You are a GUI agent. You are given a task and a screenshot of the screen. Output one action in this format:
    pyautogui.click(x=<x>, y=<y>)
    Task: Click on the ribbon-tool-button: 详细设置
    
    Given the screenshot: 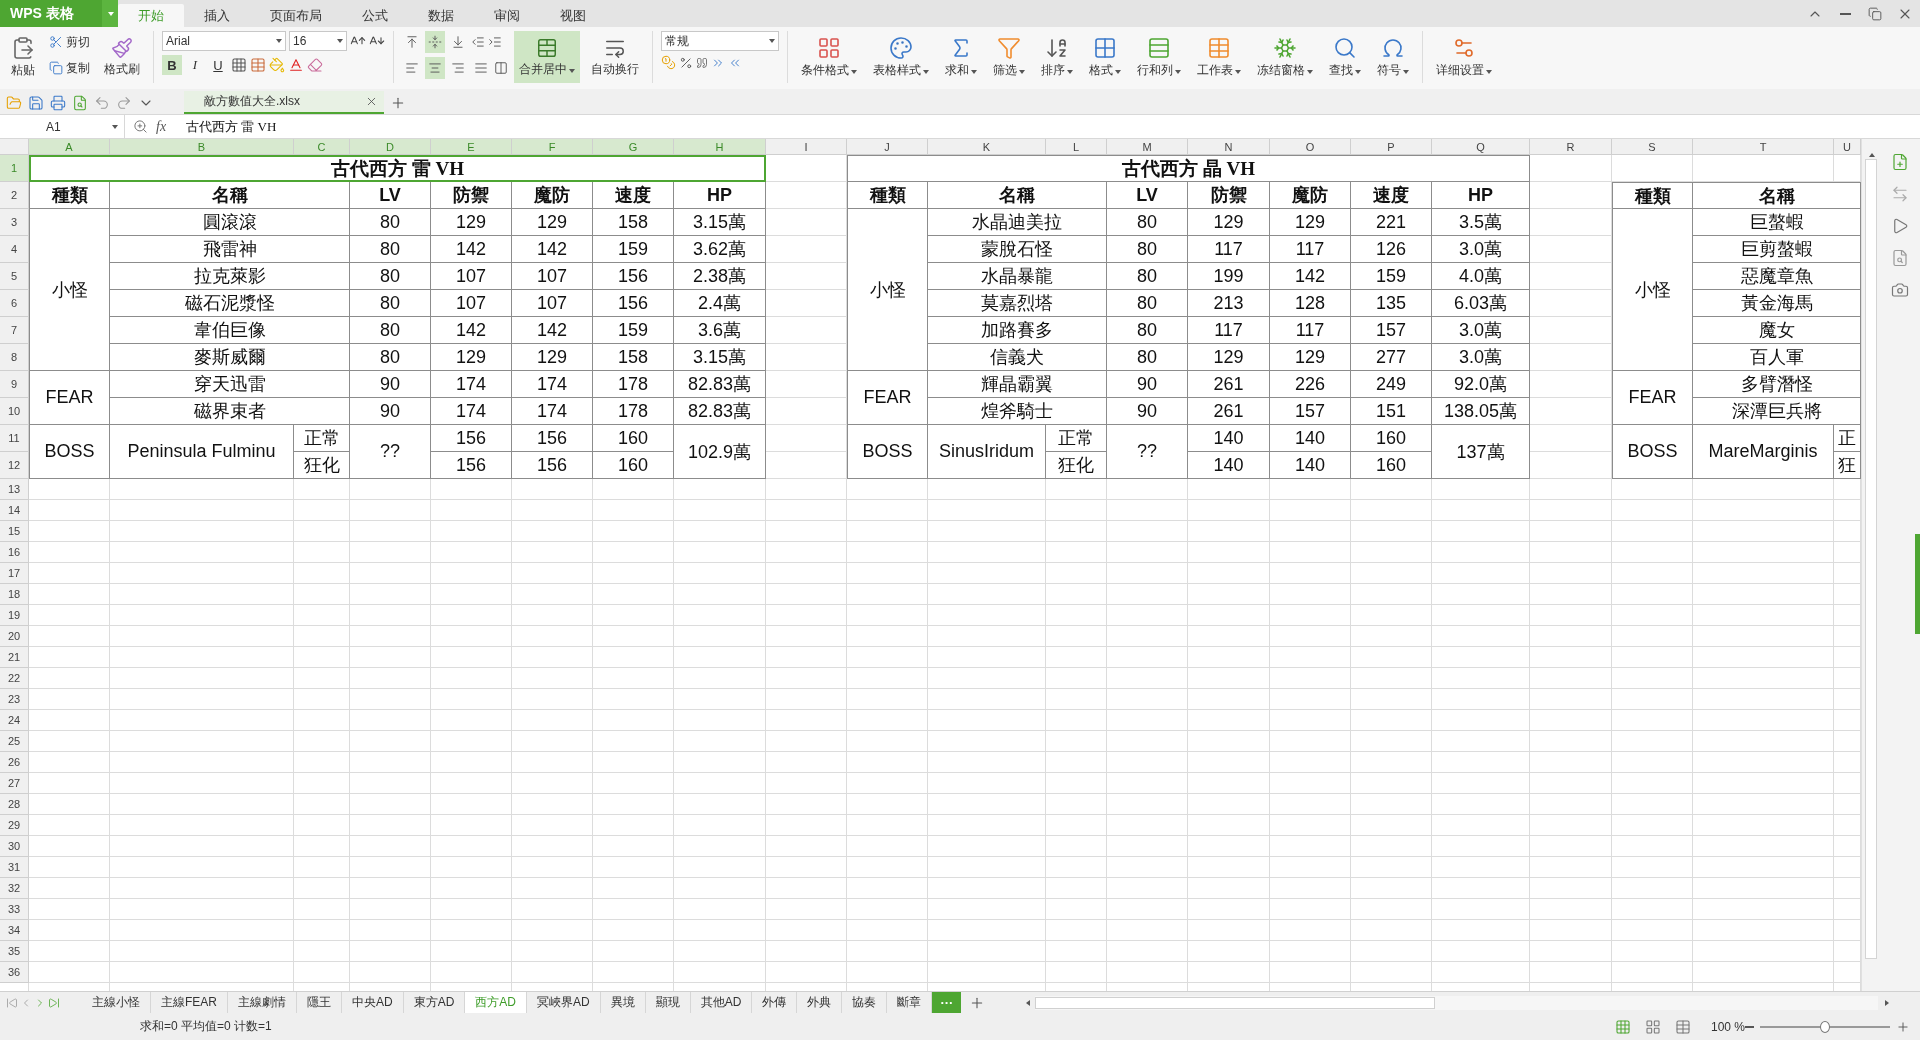 What is the action you would take?
    pyautogui.click(x=1464, y=57)
    